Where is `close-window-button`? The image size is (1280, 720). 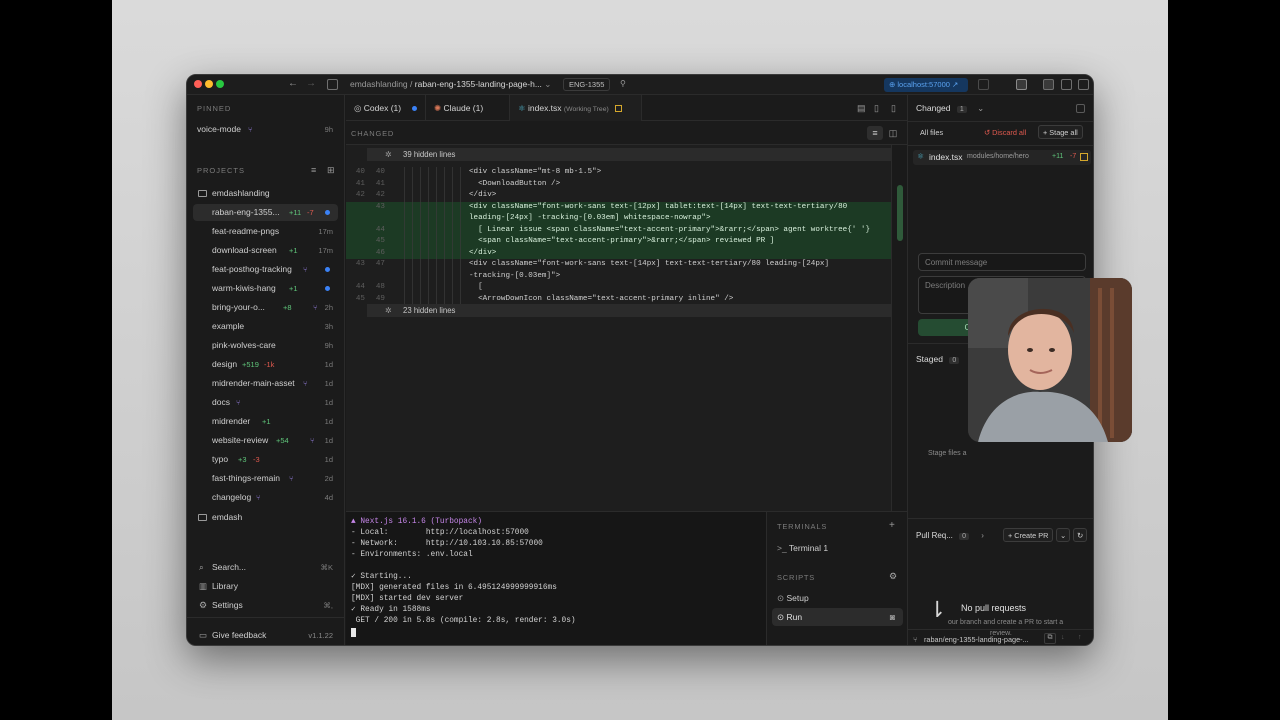
close-window-button is located at coordinates (198, 84).